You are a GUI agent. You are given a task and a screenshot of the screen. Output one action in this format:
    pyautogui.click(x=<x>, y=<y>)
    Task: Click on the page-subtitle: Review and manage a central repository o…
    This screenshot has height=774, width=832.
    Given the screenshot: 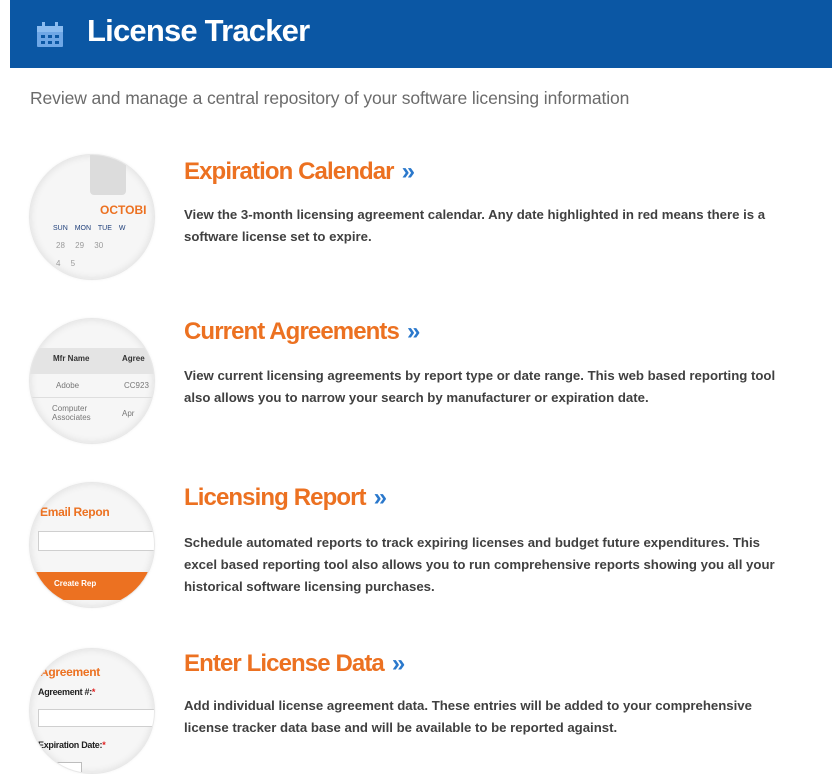 What is the action you would take?
    pyautogui.click(x=330, y=98)
    